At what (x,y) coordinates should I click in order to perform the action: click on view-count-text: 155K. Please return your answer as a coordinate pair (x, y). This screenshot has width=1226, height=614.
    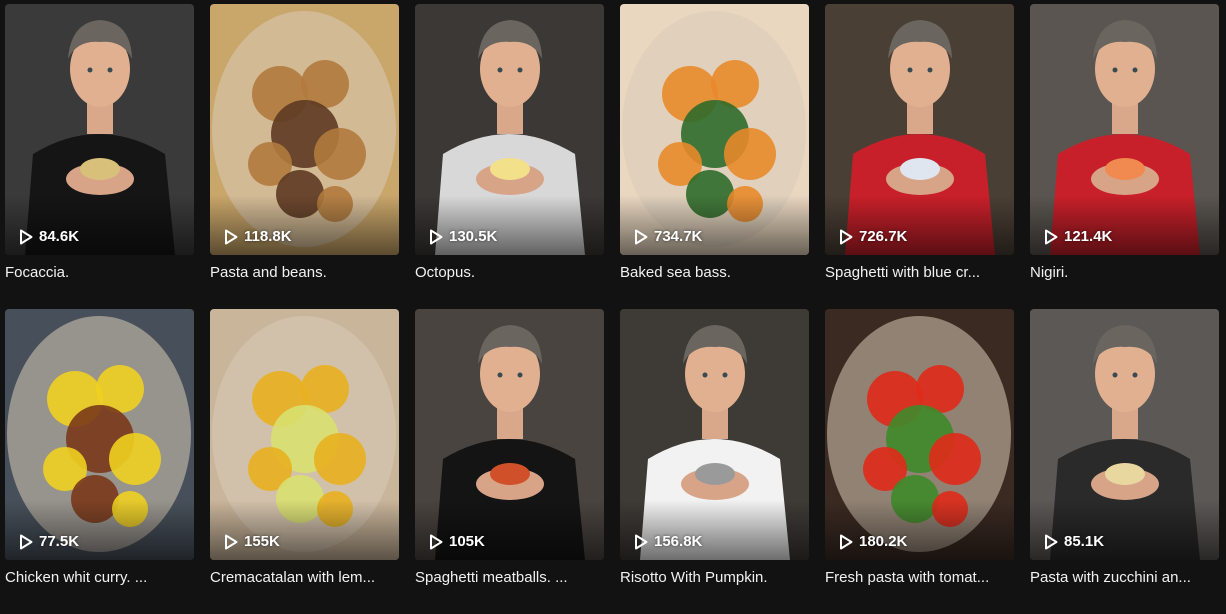
    Looking at the image, I should click on (262, 541).